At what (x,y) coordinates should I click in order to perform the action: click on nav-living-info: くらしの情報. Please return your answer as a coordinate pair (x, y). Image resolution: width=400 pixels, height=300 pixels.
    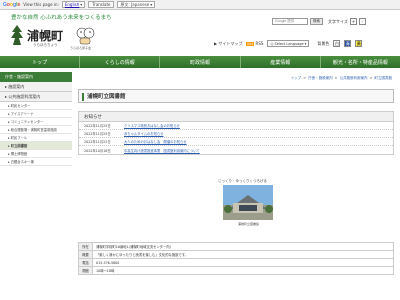
    Looking at the image, I should click on (120, 62).